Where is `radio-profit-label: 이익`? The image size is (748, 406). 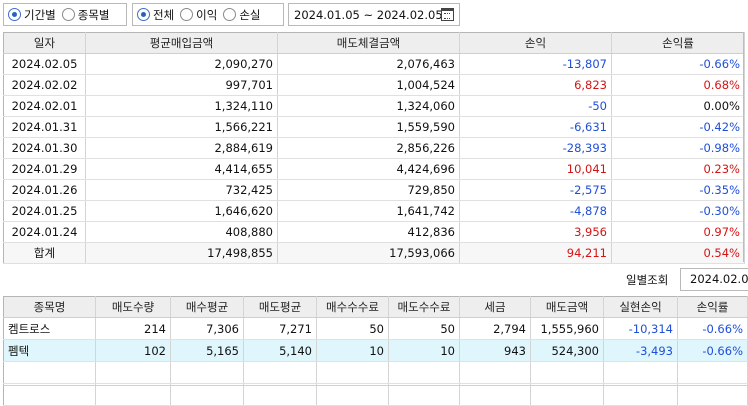
radio-profit-label: 이익 is located at coordinates (207, 14).